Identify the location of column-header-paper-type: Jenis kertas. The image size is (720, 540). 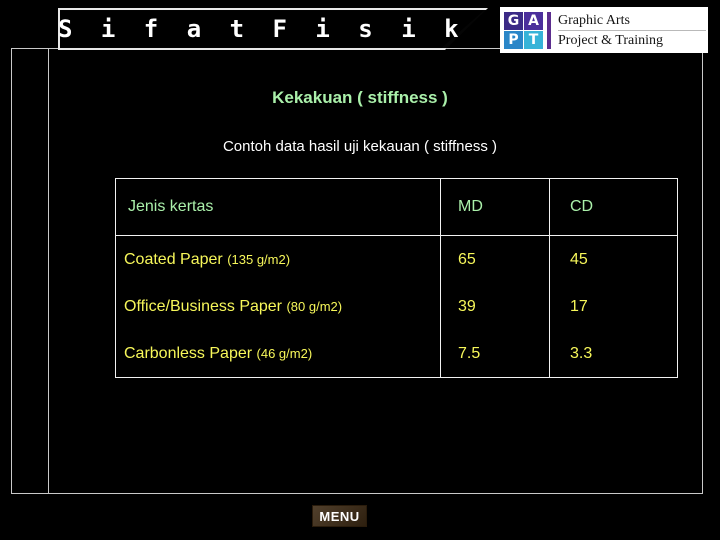
(278, 207).